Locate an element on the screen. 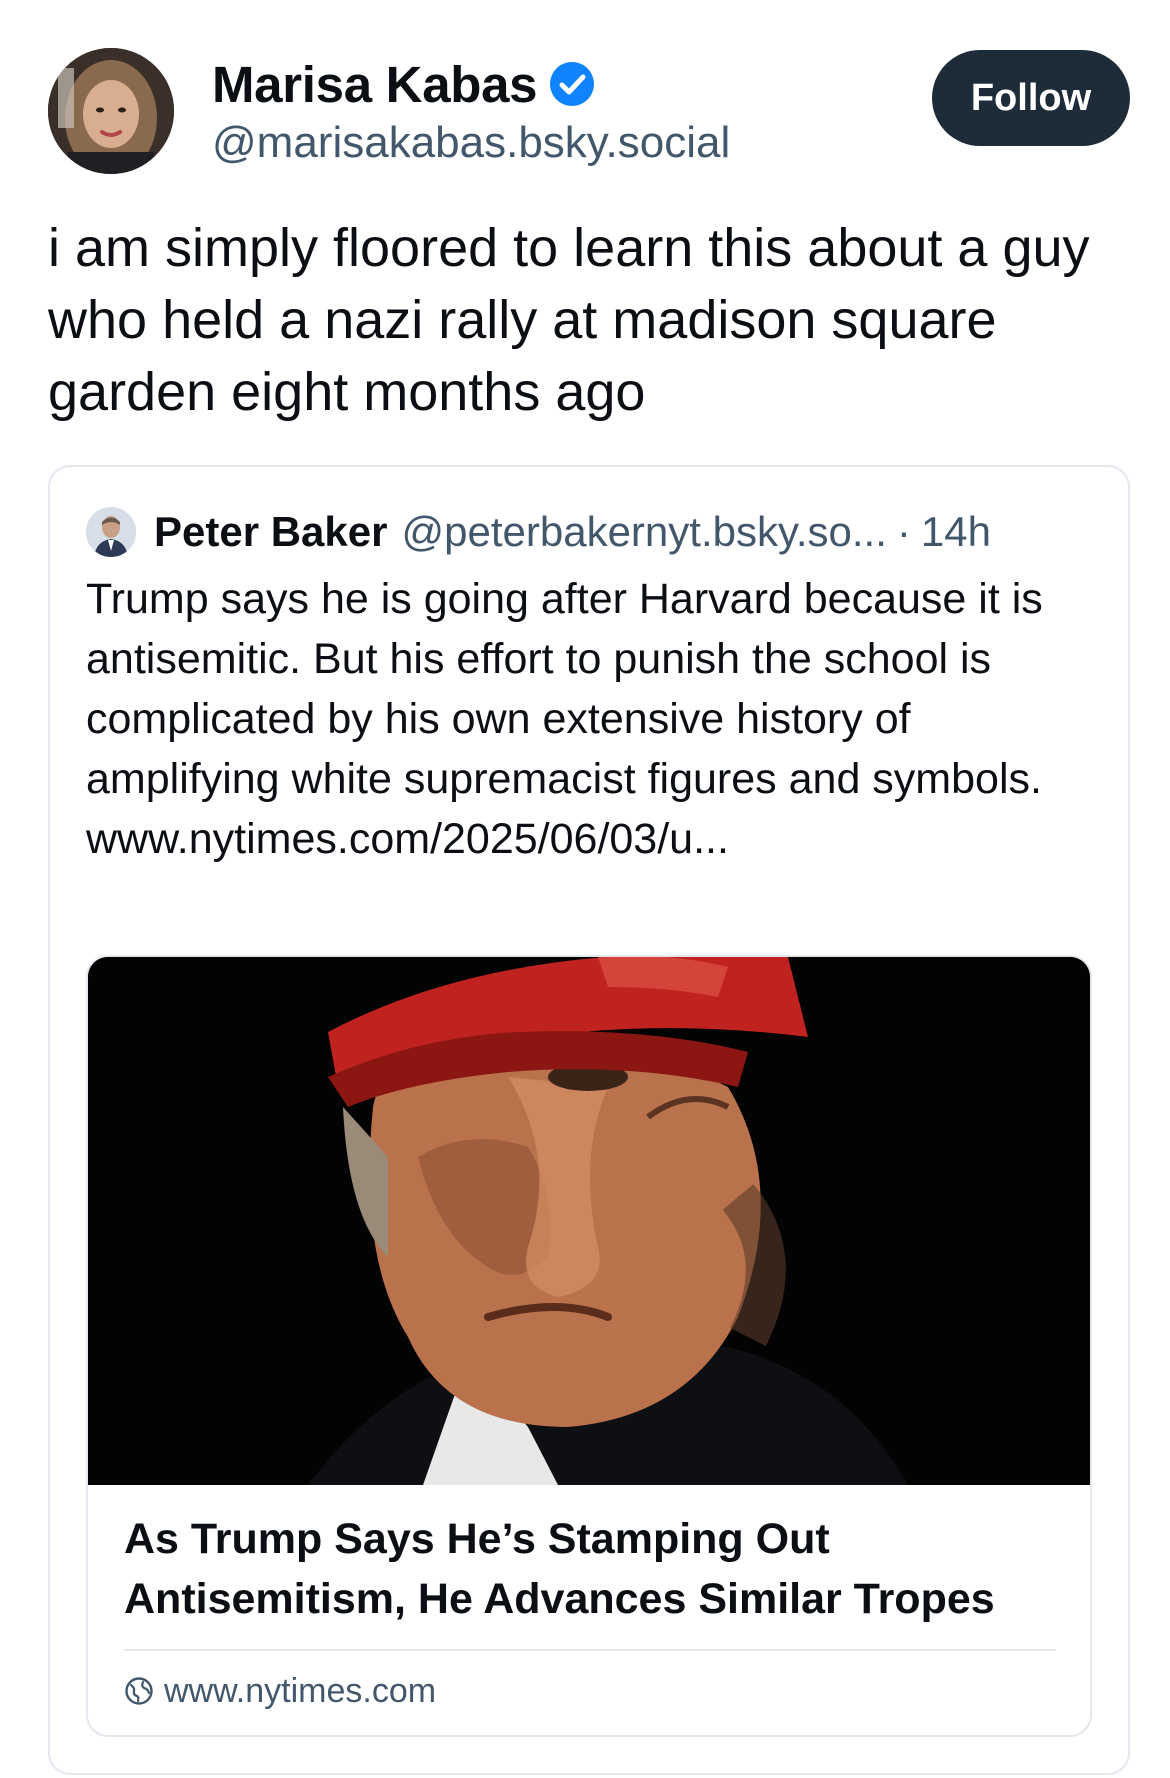 The image size is (1170, 1778). author-handle: @marisakabas.bsky.social is located at coordinates (471, 143).